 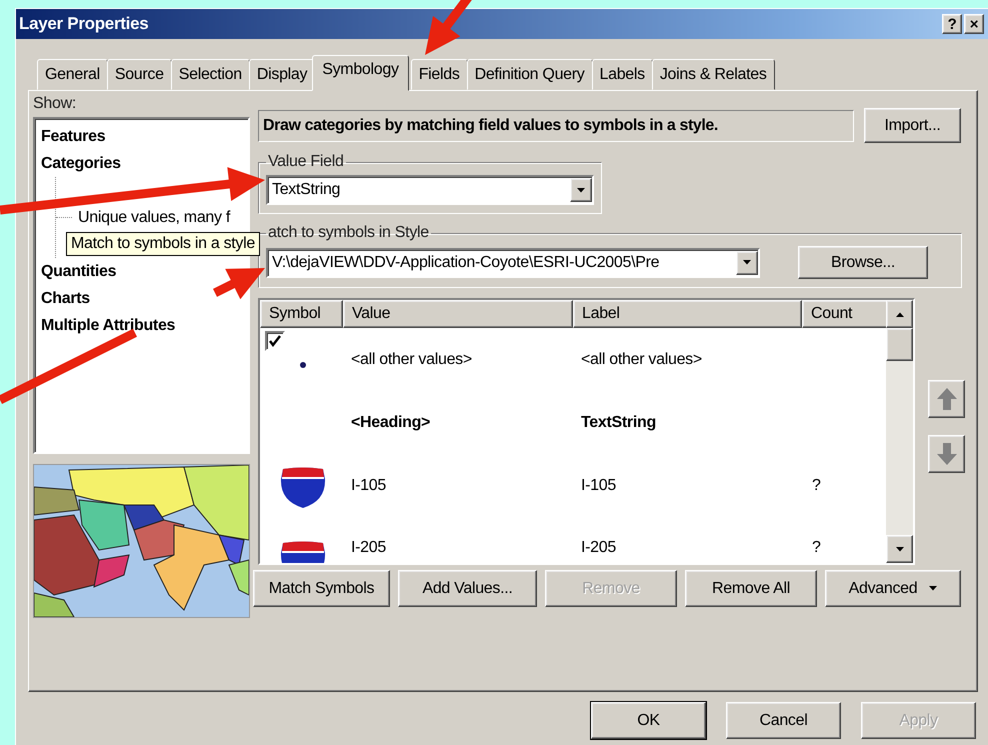 What do you see at coordinates (84, 24) in the screenshot?
I see `window-title: Layer Properties` at bounding box center [84, 24].